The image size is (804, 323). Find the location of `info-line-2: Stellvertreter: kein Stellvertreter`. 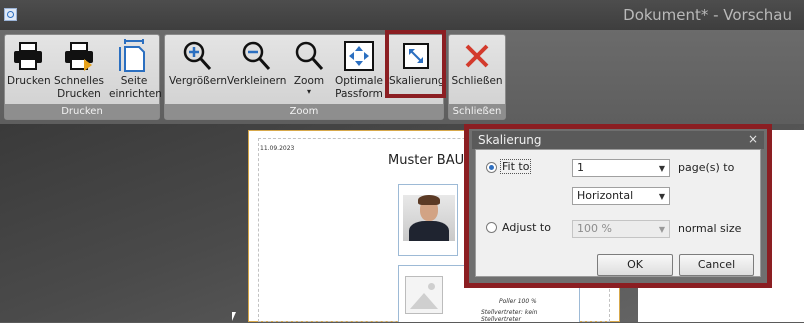

info-line-2: Stellvertreter: kein Stellvertreter is located at coordinates (509, 316).